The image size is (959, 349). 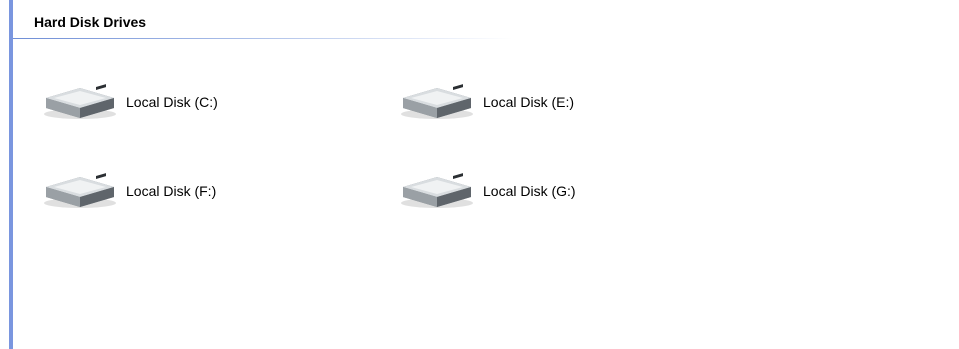 I want to click on group-underline, so click(x=263, y=38).